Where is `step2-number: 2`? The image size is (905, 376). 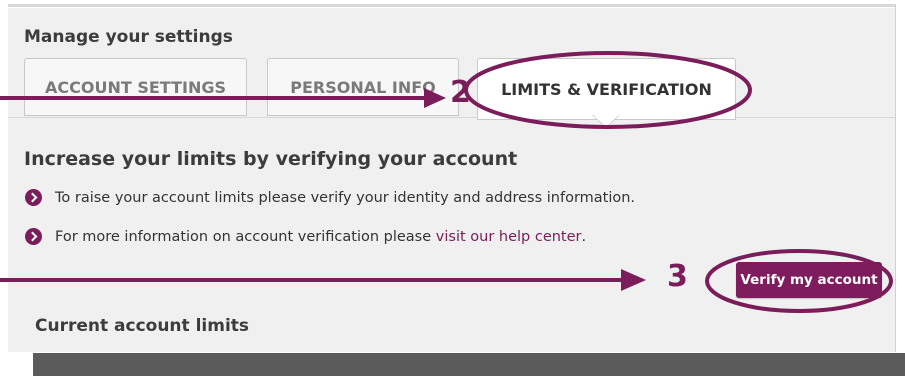 step2-number: 2 is located at coordinates (460, 92).